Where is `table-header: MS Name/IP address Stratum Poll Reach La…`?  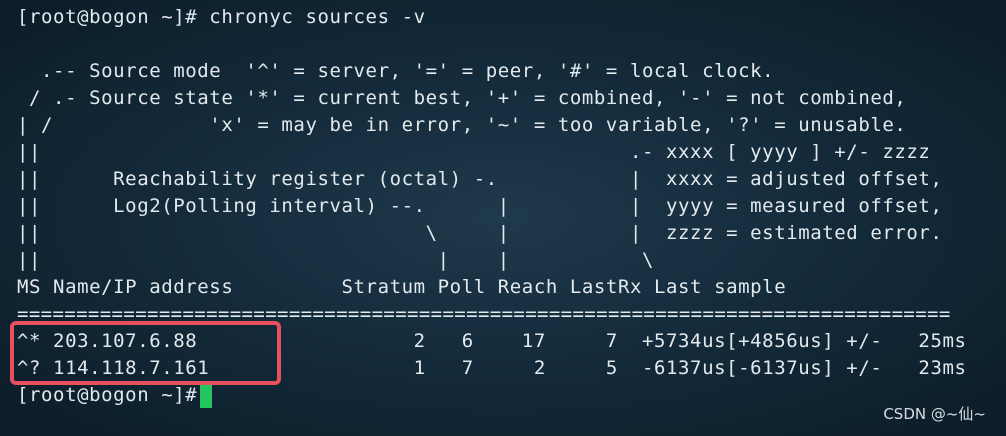 table-header: MS Name/IP address Stratum Poll Reach La… is located at coordinates (402, 287).